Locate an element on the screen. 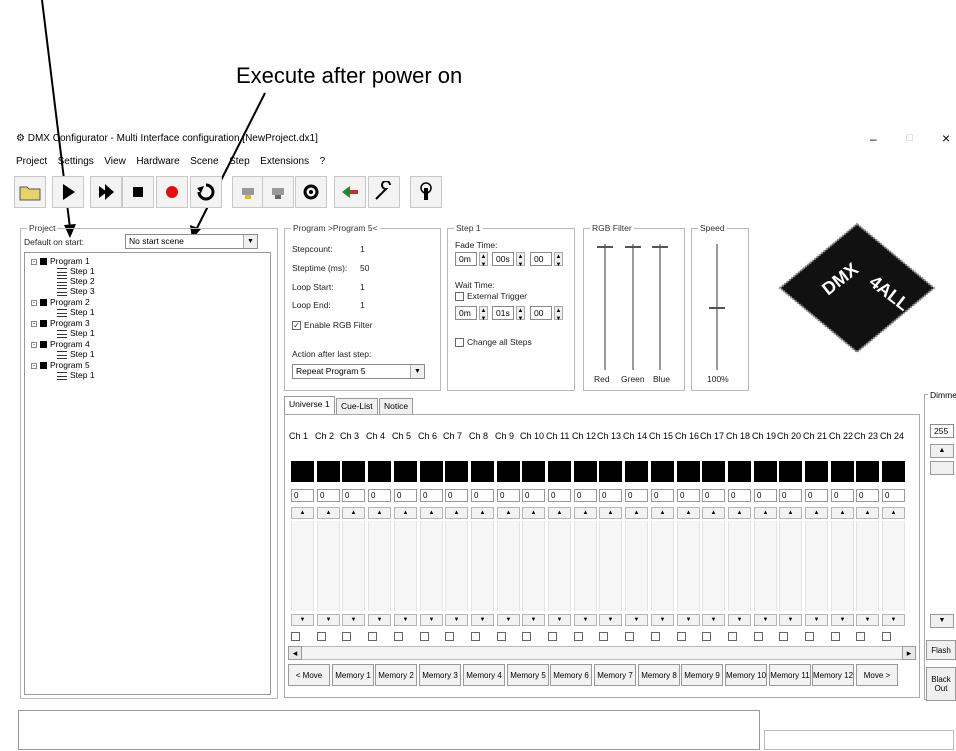 This screenshot has height=751, width=956. red-slider-track is located at coordinates (605, 307).